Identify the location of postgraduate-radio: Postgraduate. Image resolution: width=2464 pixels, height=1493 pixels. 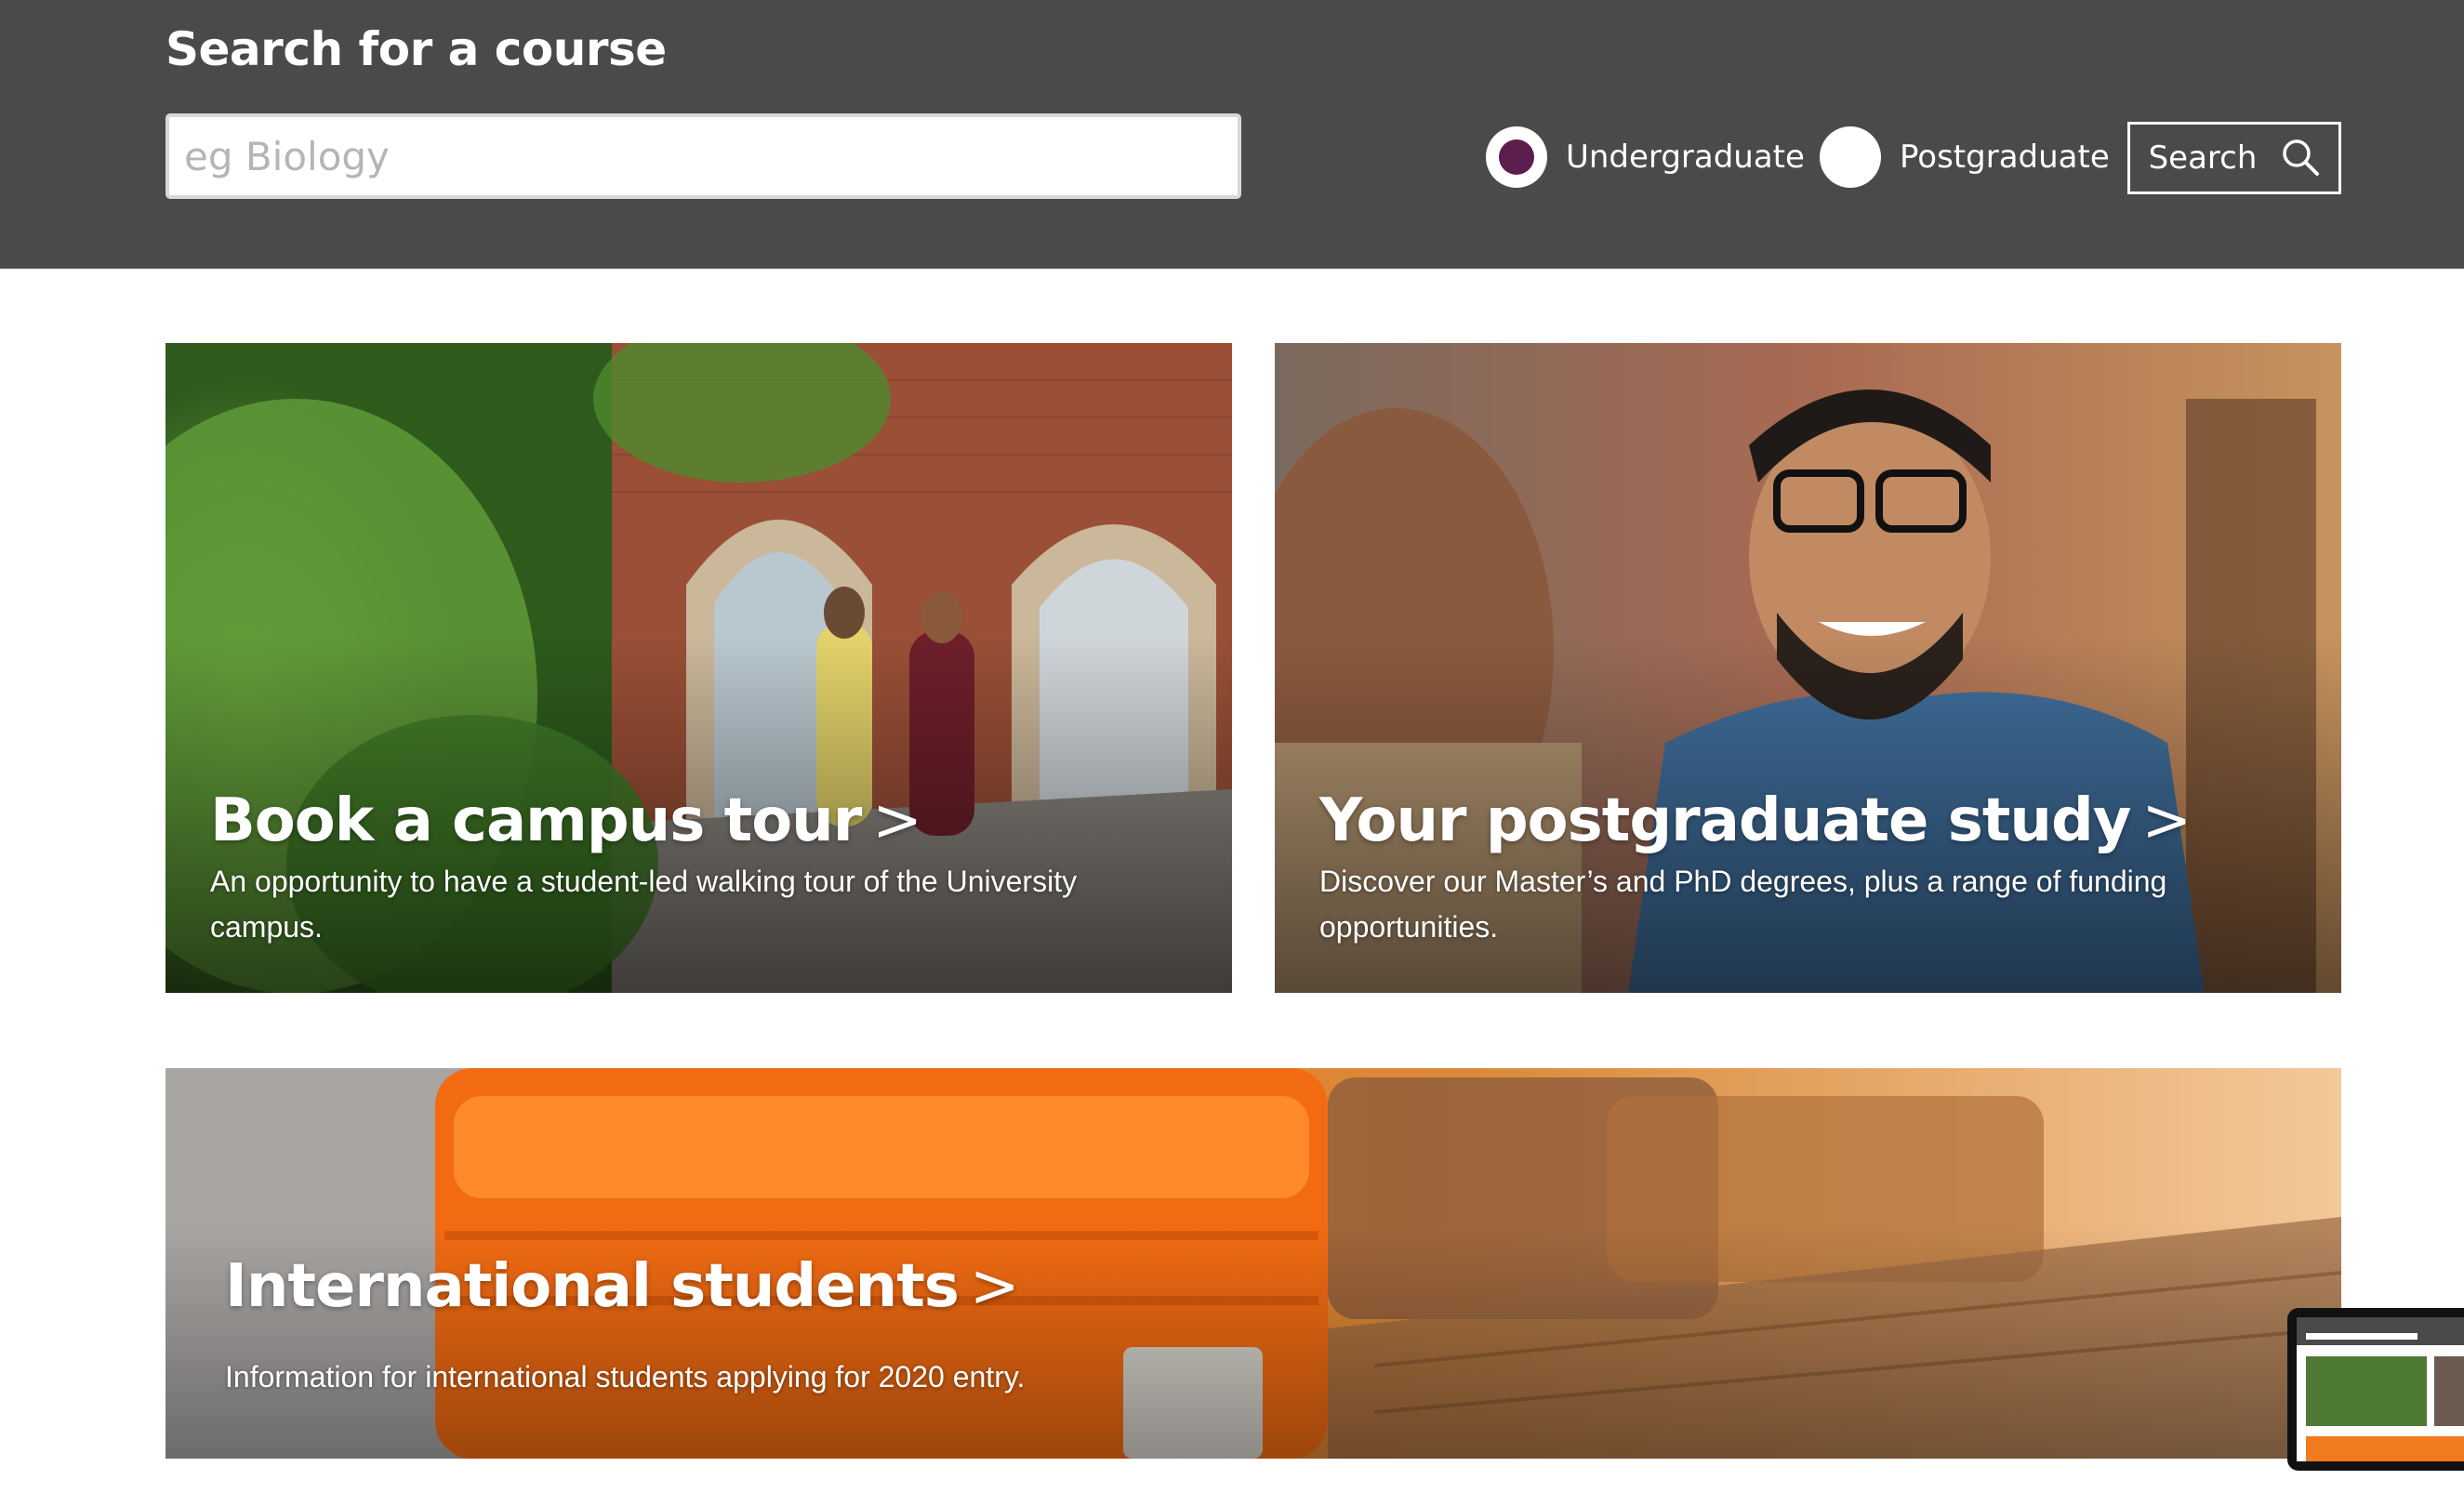
(1965, 157).